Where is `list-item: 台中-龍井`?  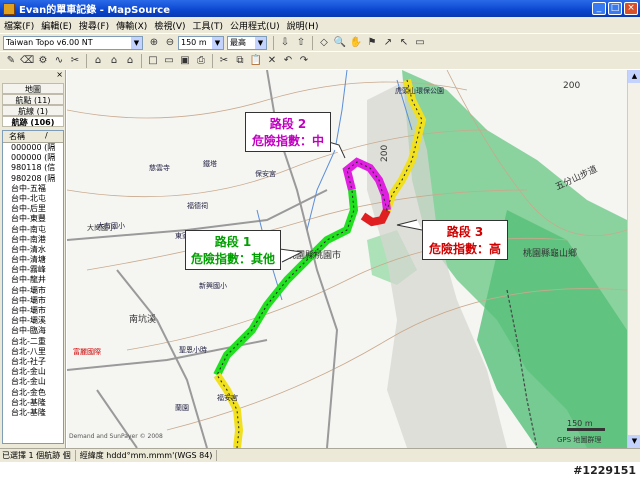
list-item: 台中-龍井 is located at coordinates (33, 280).